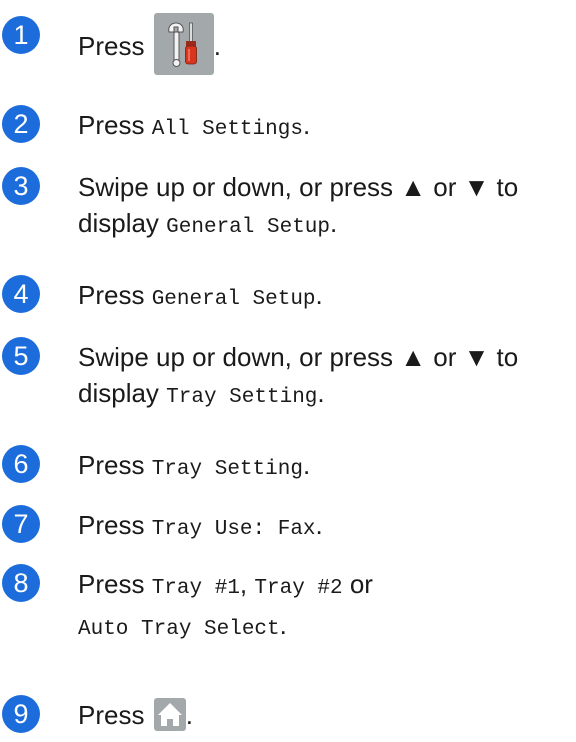  Describe the element at coordinates (21, 294) in the screenshot. I see `step-number-badge: 4` at that location.